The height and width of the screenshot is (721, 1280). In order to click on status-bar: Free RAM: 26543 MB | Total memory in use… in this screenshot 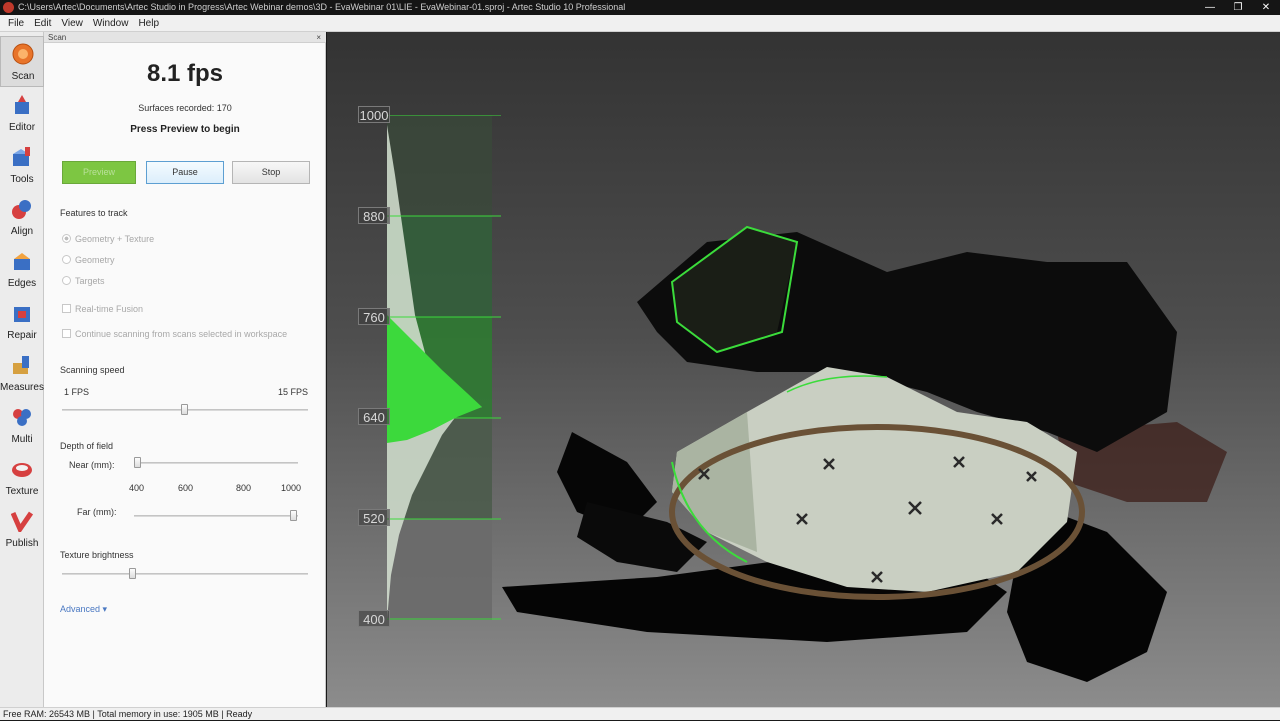, I will do `click(640, 713)`.